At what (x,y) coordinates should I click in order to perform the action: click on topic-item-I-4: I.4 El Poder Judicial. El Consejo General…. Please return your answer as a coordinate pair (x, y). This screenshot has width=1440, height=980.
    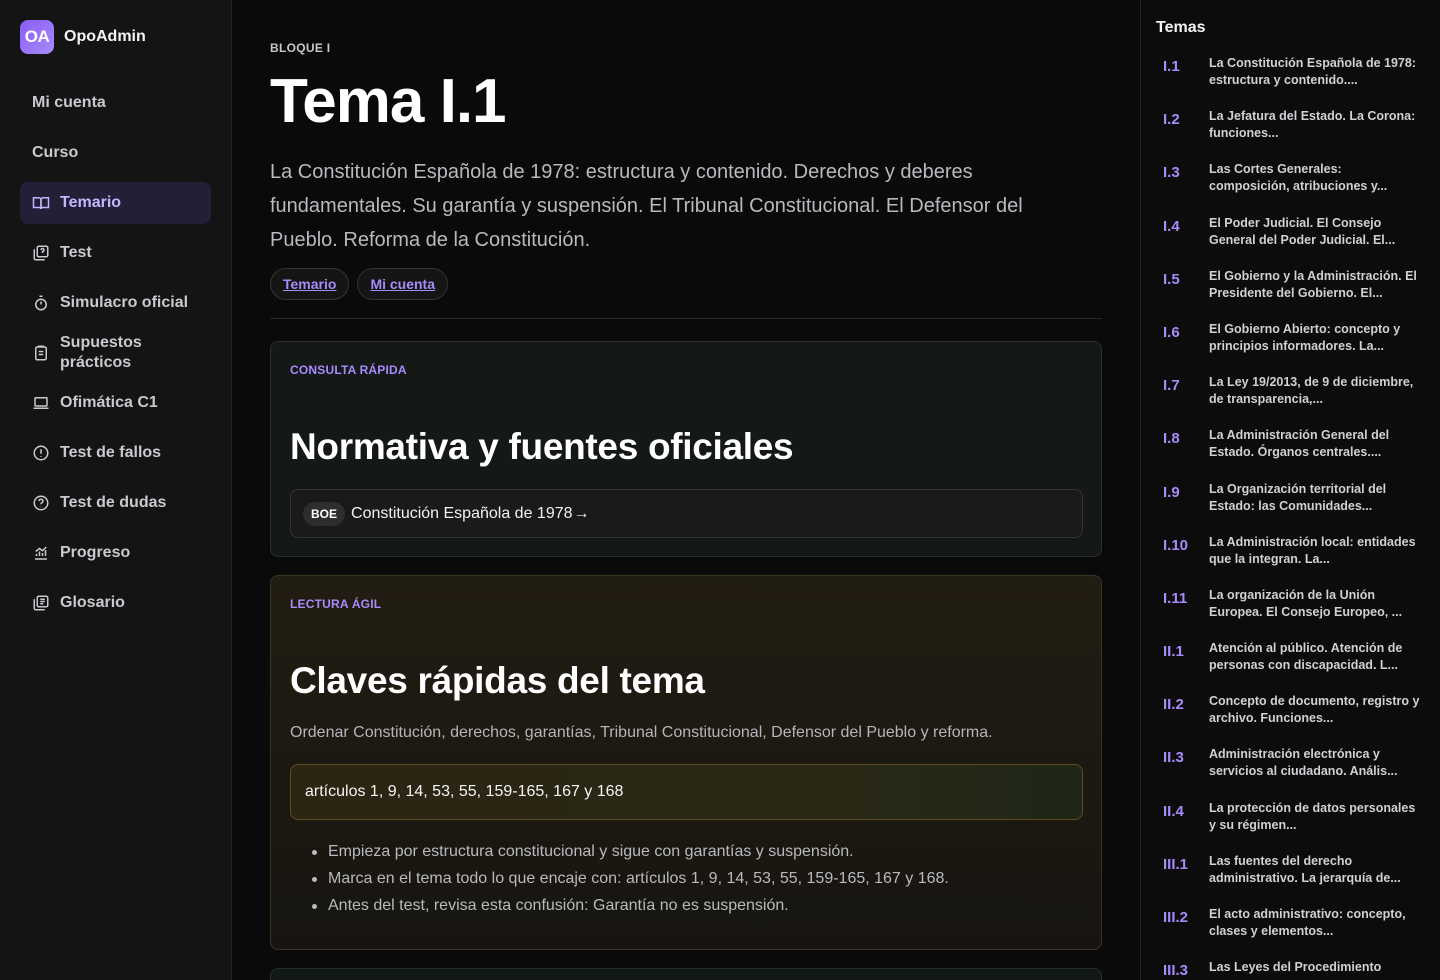
    Looking at the image, I should click on (1290, 241).